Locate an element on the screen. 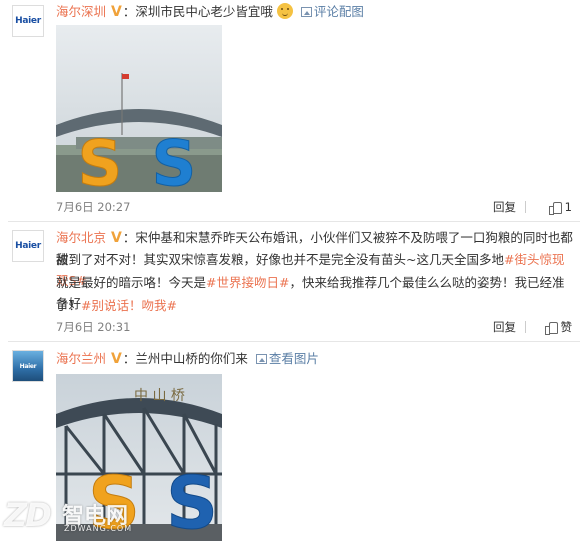  comment-text: 了！ is located at coordinates (69, 305).